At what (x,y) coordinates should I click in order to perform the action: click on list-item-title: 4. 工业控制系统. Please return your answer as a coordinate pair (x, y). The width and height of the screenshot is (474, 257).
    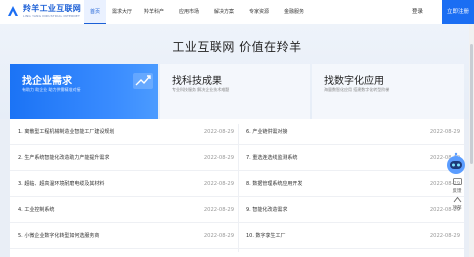
    Looking at the image, I should click on (36, 210).